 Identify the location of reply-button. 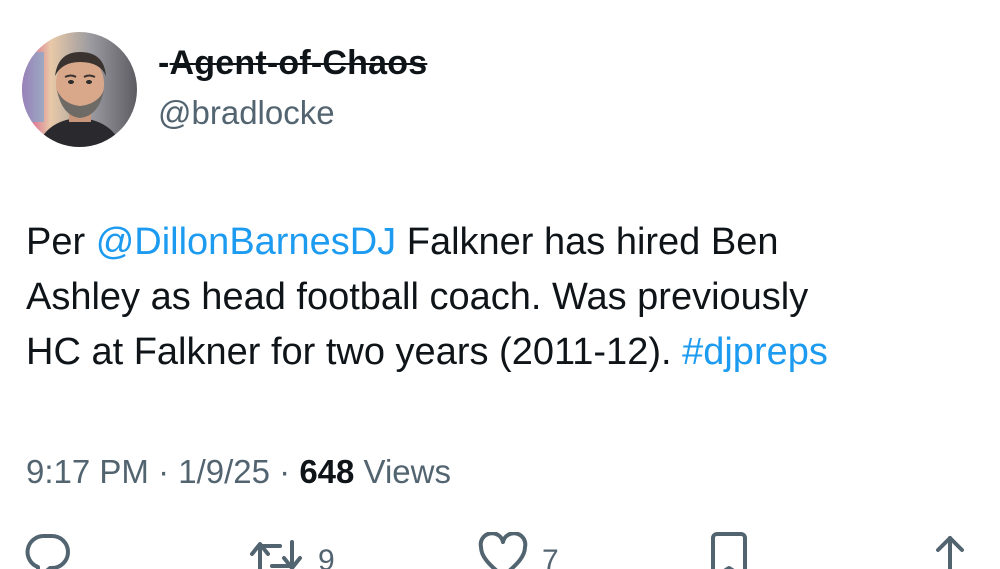
(48, 550).